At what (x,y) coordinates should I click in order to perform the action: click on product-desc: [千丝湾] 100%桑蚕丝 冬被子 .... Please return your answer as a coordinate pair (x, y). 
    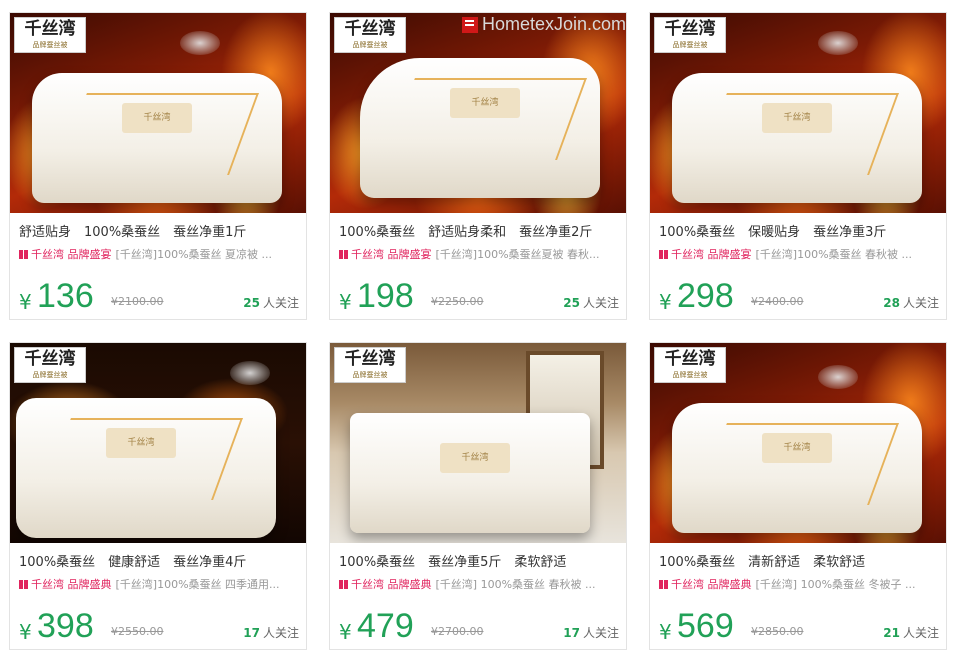
    Looking at the image, I should click on (835, 584).